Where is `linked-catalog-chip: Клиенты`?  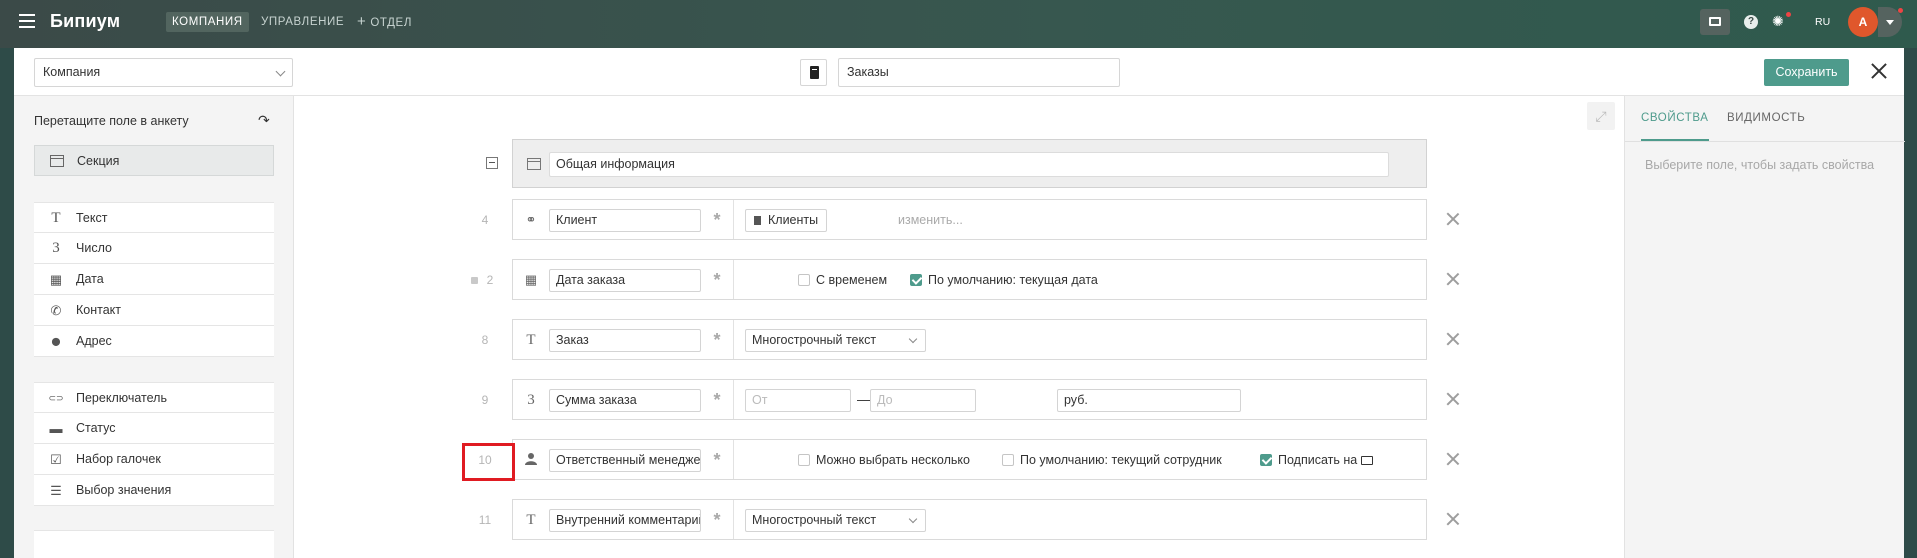
linked-catalog-chip: Клиенты is located at coordinates (786, 220).